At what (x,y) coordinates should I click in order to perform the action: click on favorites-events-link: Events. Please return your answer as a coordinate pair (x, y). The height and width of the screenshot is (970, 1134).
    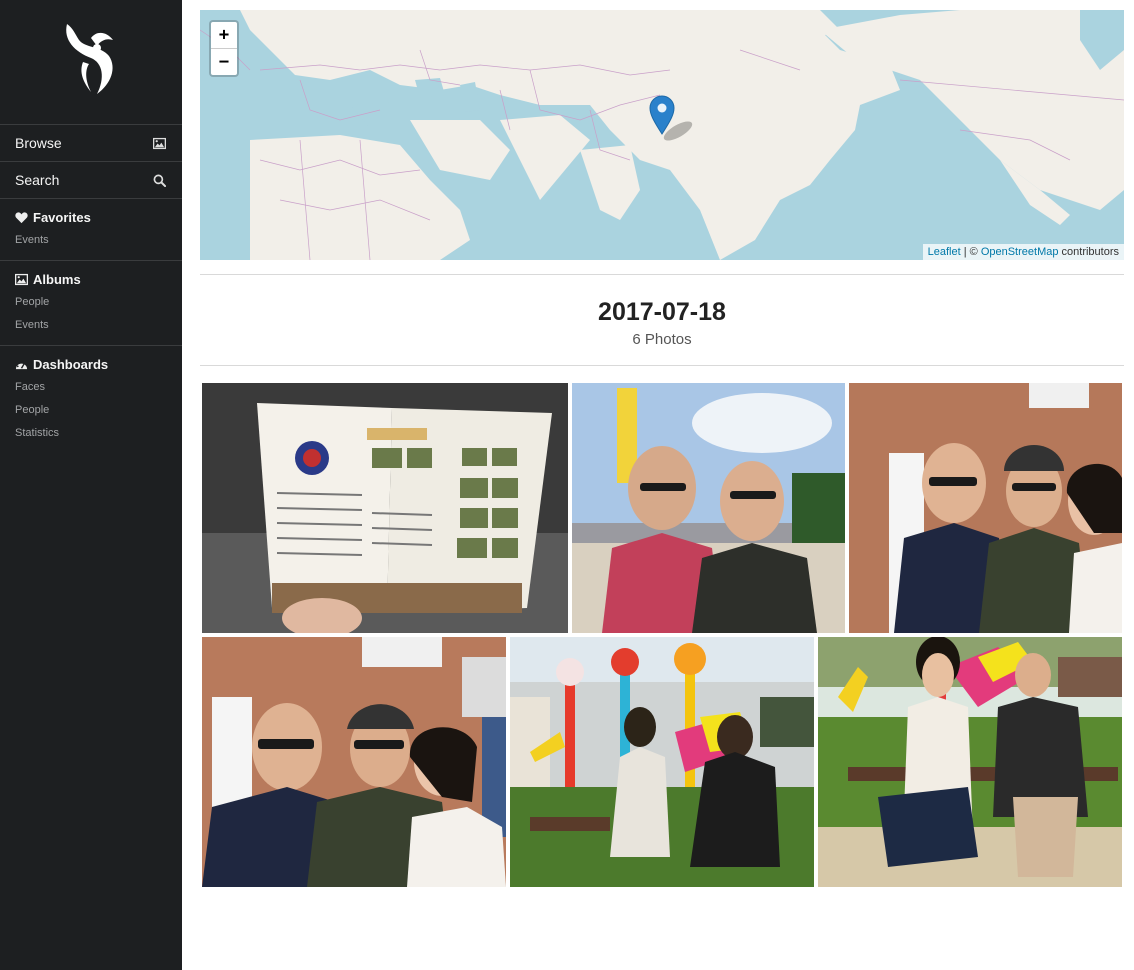
    Looking at the image, I should click on (98, 240).